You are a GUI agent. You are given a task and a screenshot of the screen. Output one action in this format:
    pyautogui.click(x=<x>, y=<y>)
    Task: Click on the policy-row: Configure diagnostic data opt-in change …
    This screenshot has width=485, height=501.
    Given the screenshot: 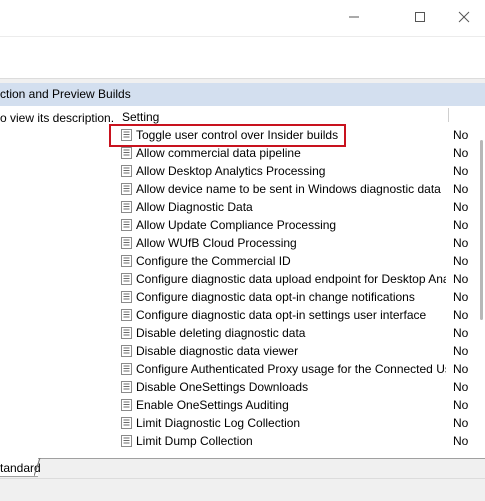 What is the action you would take?
    pyautogui.click(x=301, y=297)
    